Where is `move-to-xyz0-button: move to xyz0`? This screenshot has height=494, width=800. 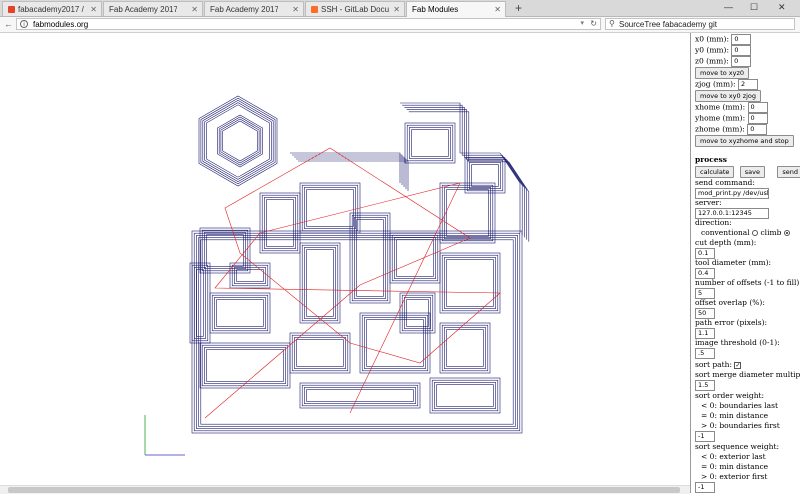 move-to-xyz0-button: move to xyz0 is located at coordinates (722, 73).